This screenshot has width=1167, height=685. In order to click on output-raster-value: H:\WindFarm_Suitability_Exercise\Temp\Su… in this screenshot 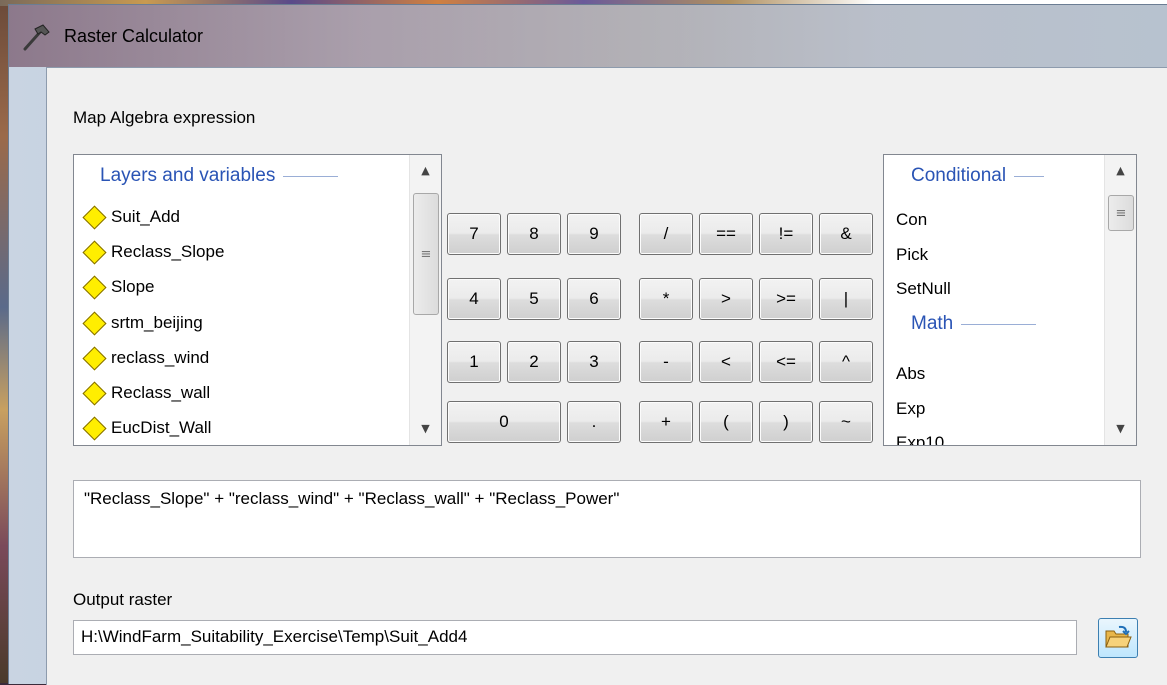, I will do `click(274, 636)`.